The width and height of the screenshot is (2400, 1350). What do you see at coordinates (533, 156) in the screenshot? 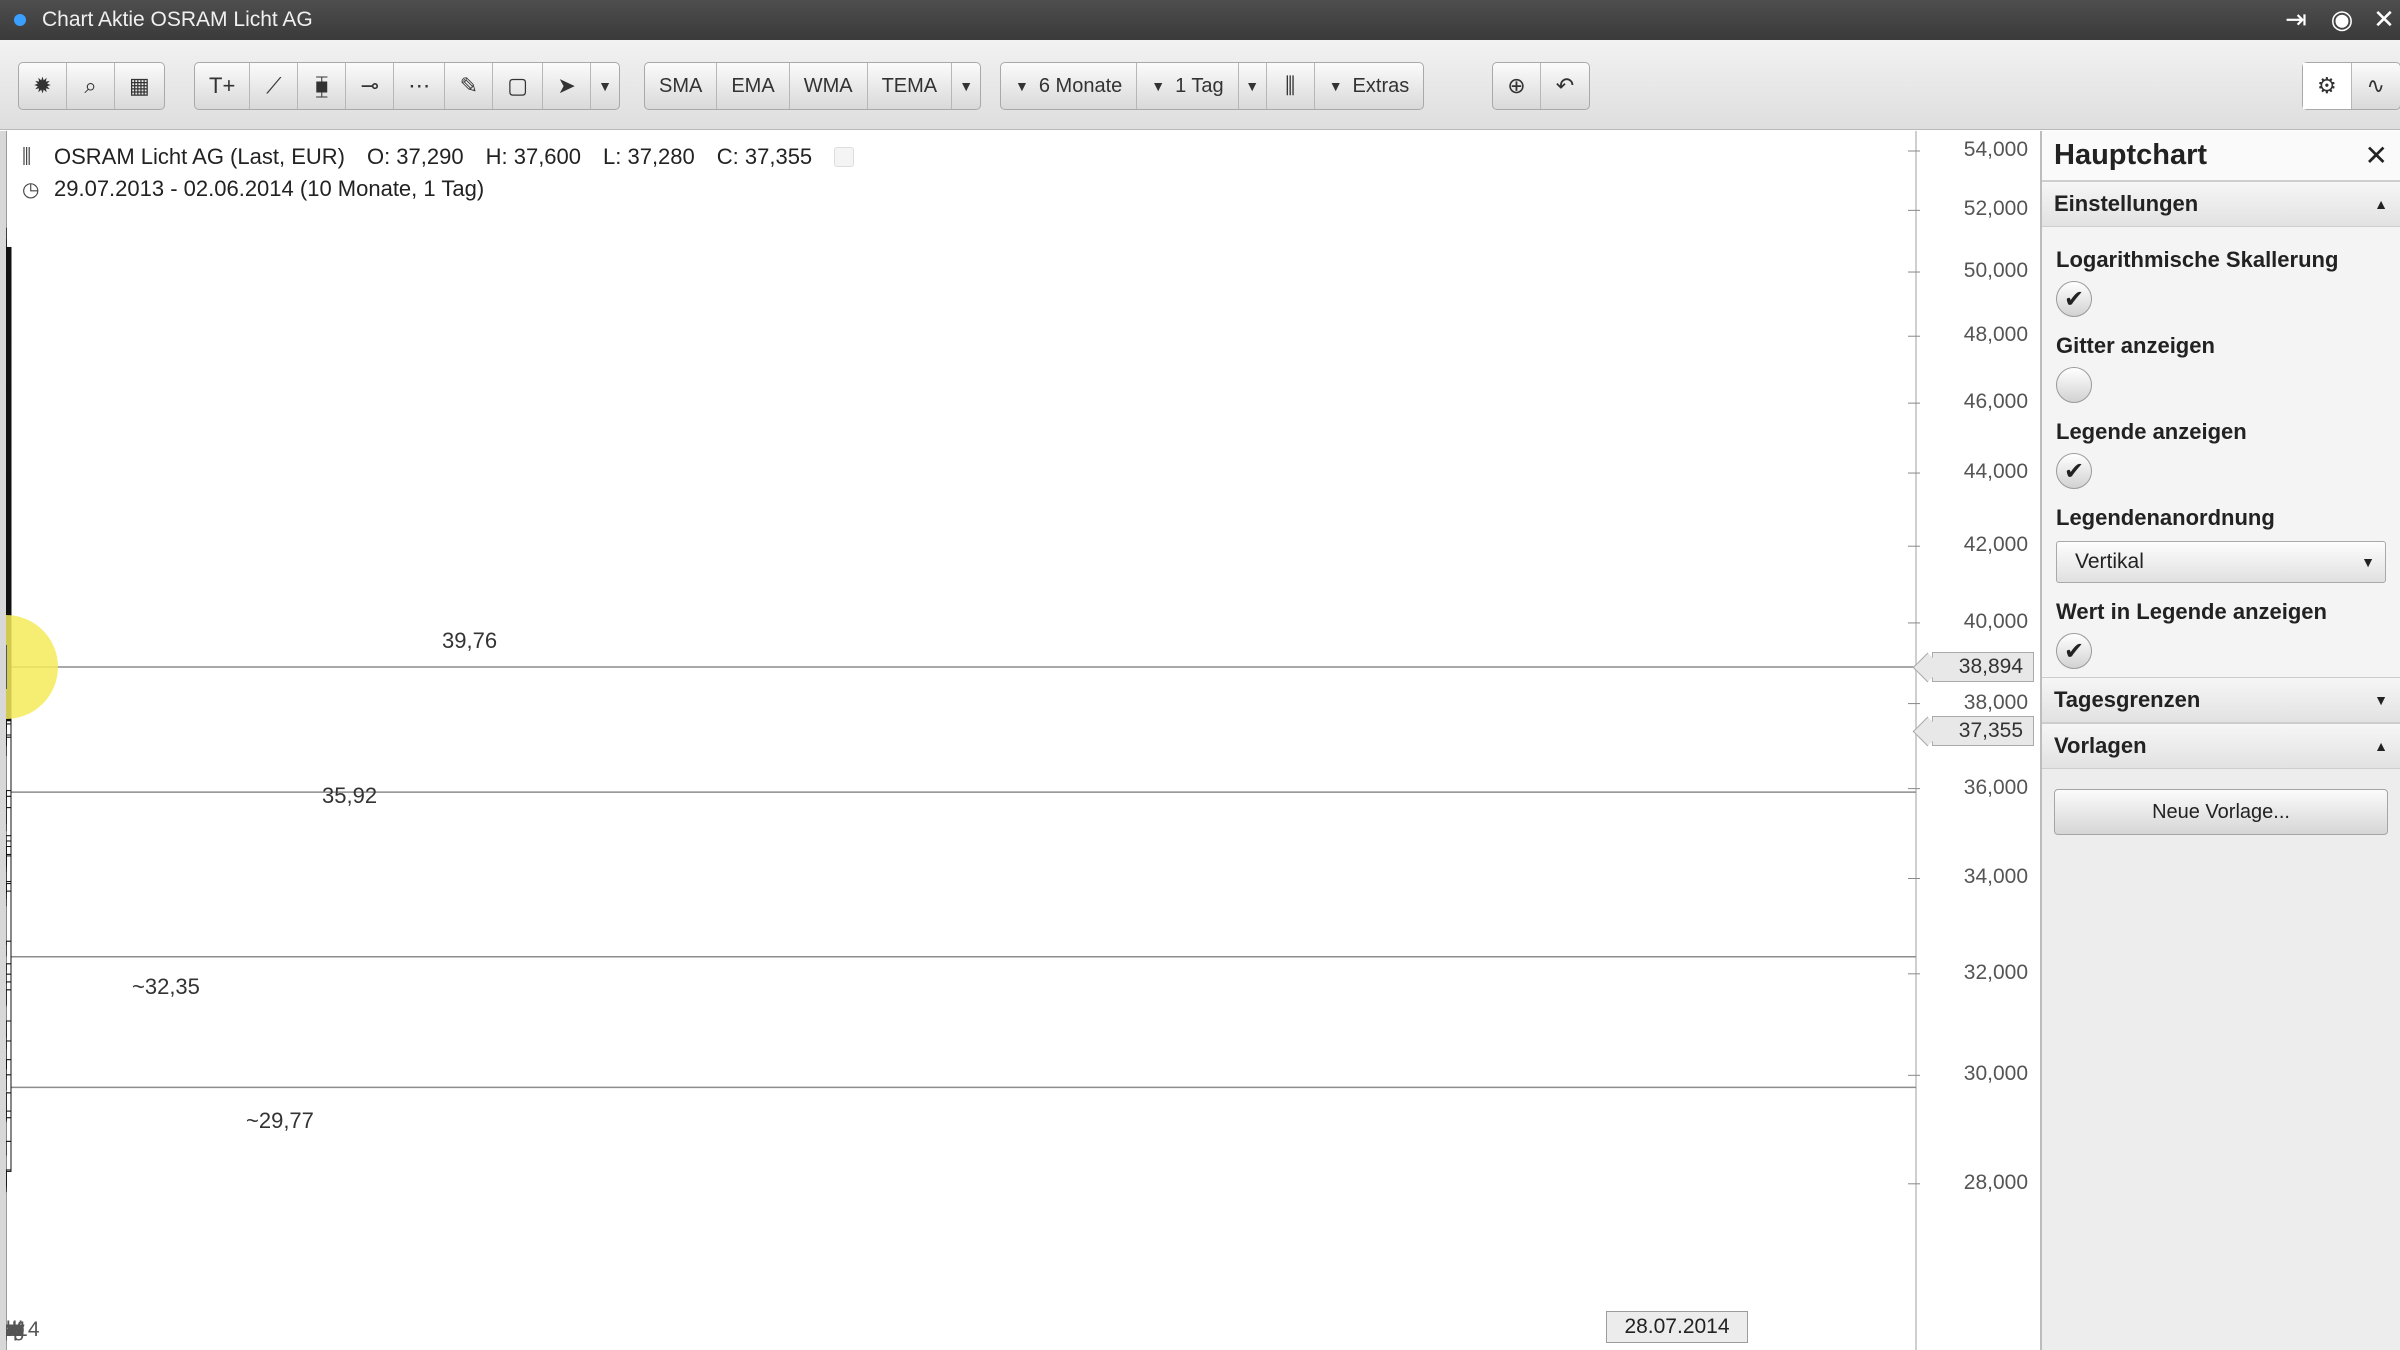
I see `legend-high: H: 37,600` at bounding box center [533, 156].